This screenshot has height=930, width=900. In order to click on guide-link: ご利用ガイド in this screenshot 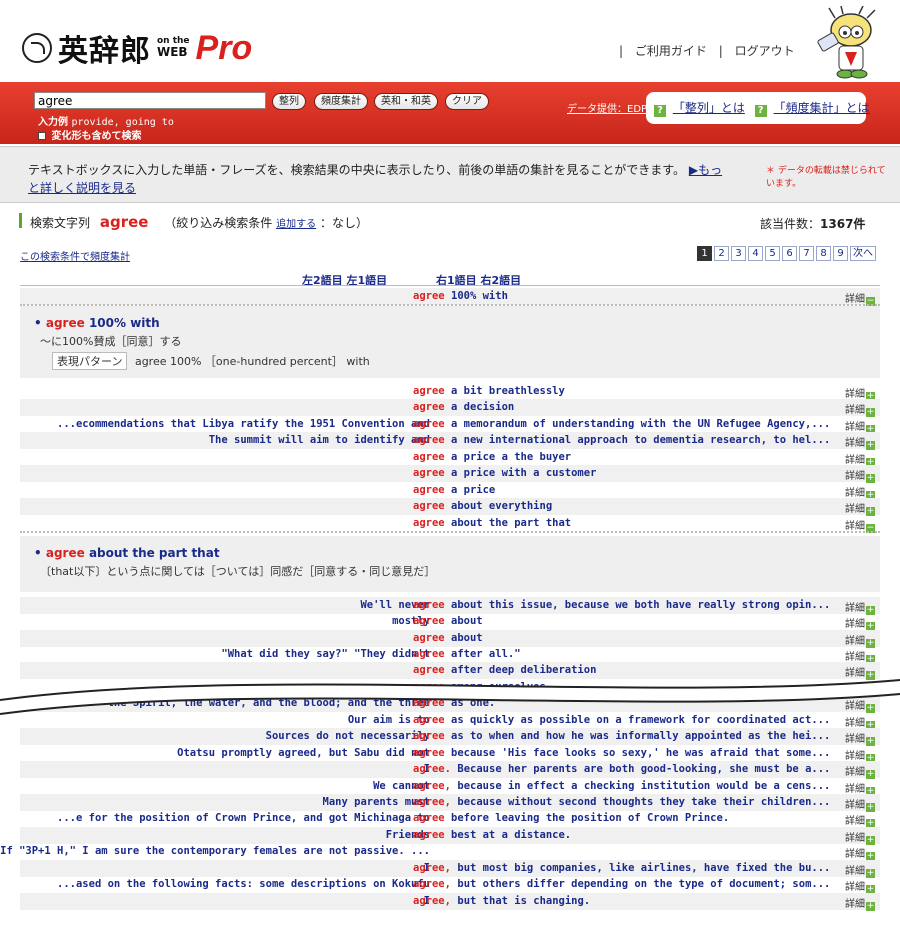, I will do `click(671, 51)`.